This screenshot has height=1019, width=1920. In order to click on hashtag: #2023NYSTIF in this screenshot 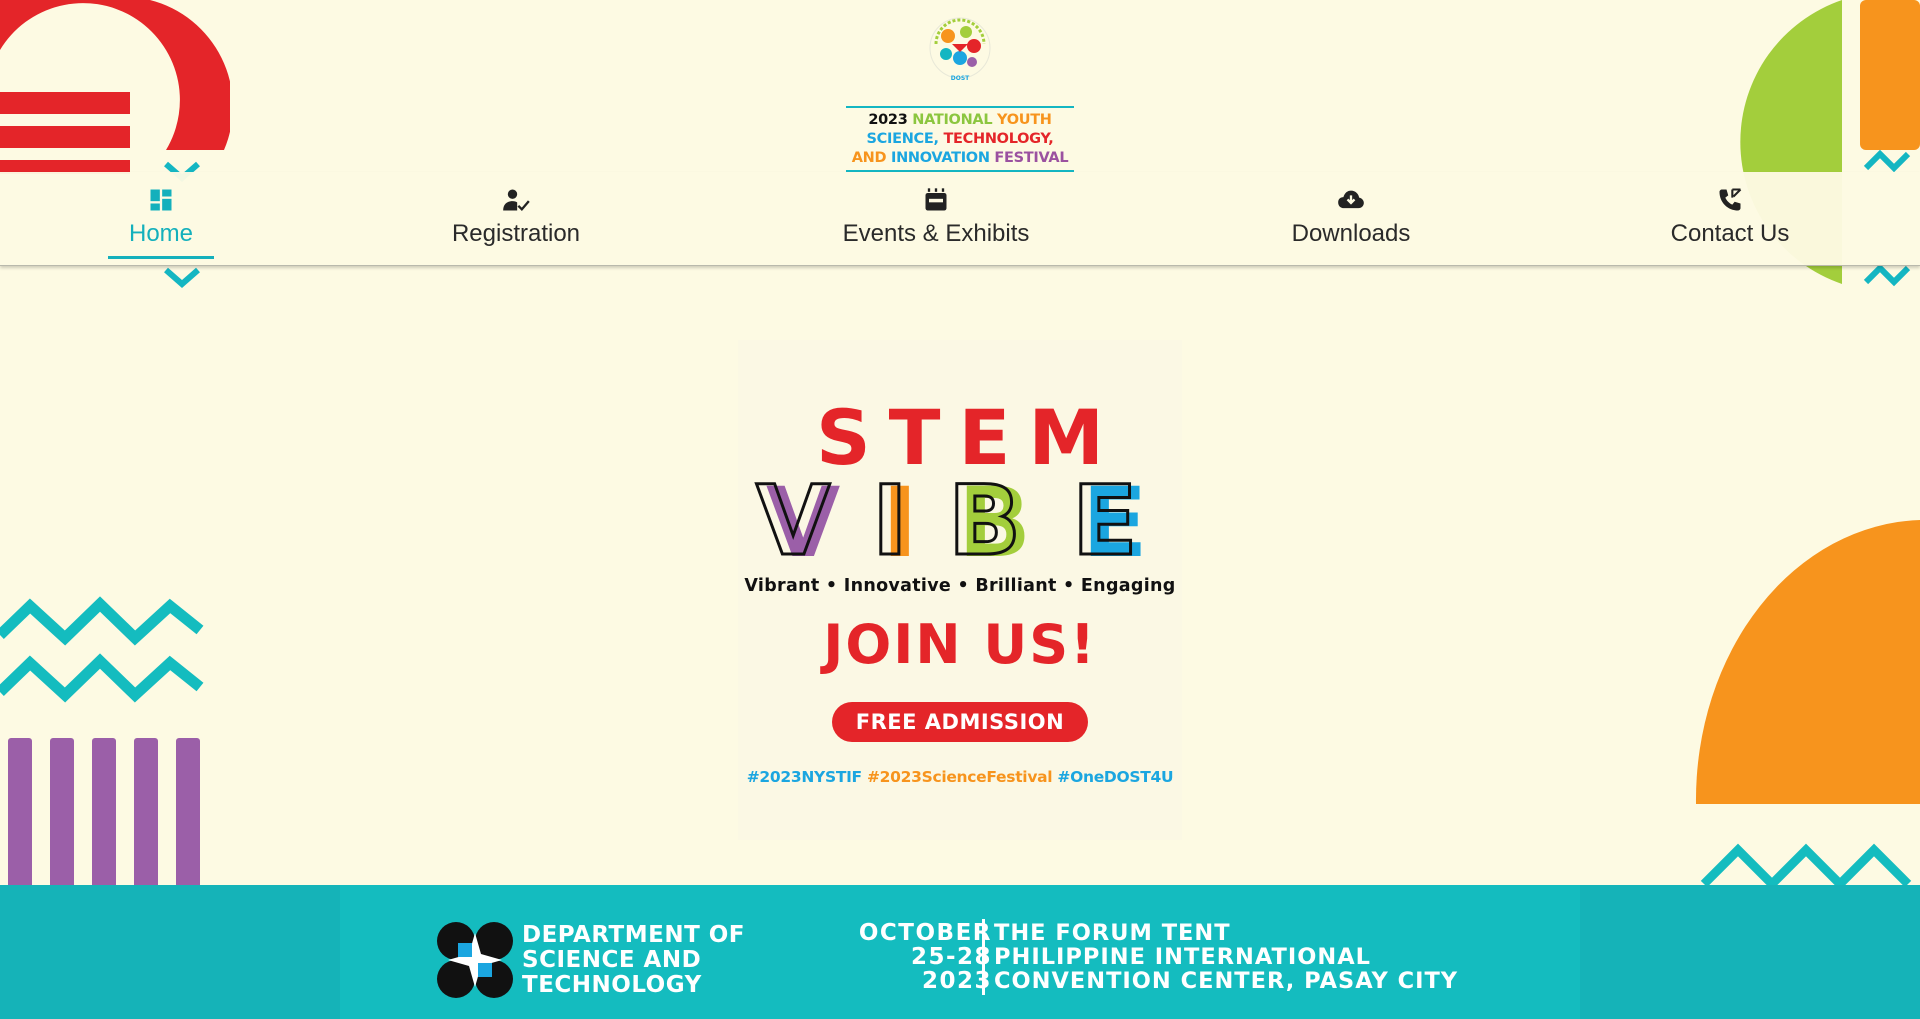, I will do `click(807, 777)`.